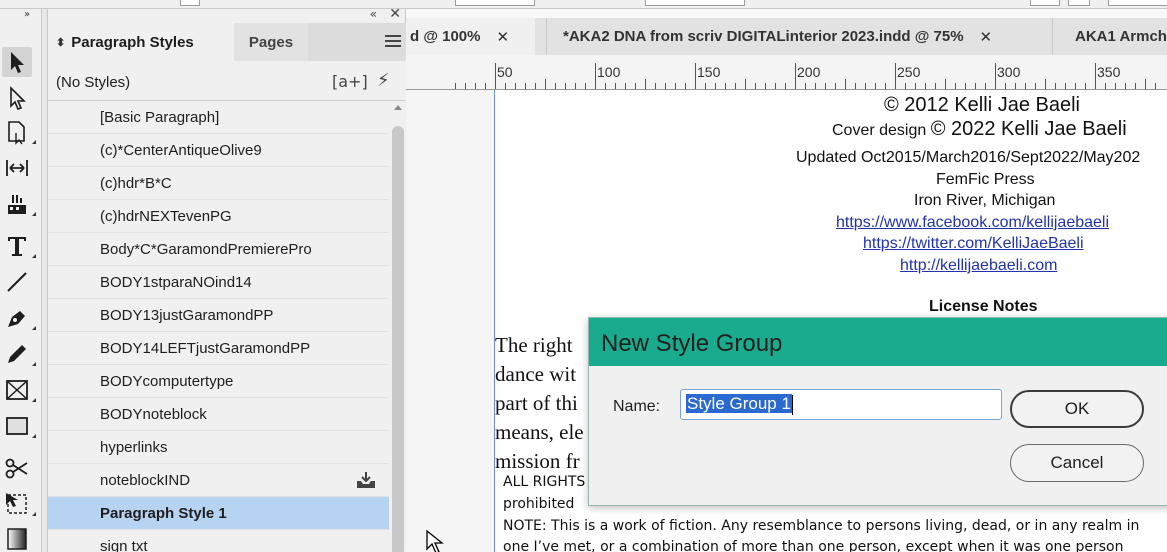  I want to click on license-heading: License Notes, so click(983, 306).